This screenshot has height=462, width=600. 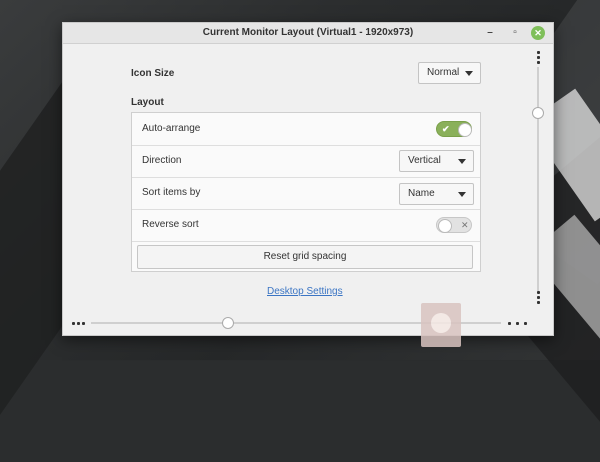 What do you see at coordinates (306, 225) in the screenshot?
I see `list-item: Reverse sort ✕` at bounding box center [306, 225].